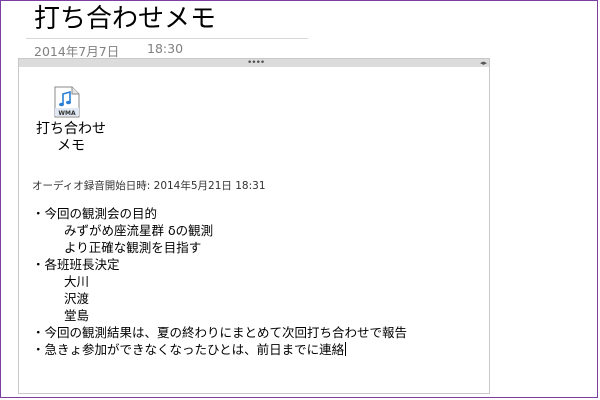 The width and height of the screenshot is (600, 400). I want to click on attachment-label-line2: メモ, so click(71, 146).